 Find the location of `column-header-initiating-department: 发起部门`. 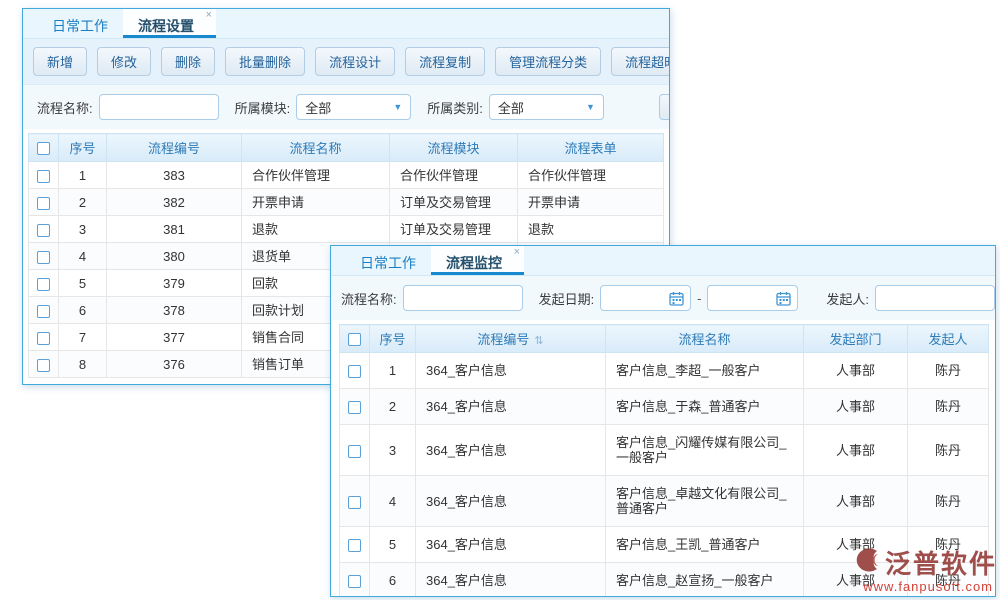

column-header-initiating-department: 发起部门 is located at coordinates (855, 338).